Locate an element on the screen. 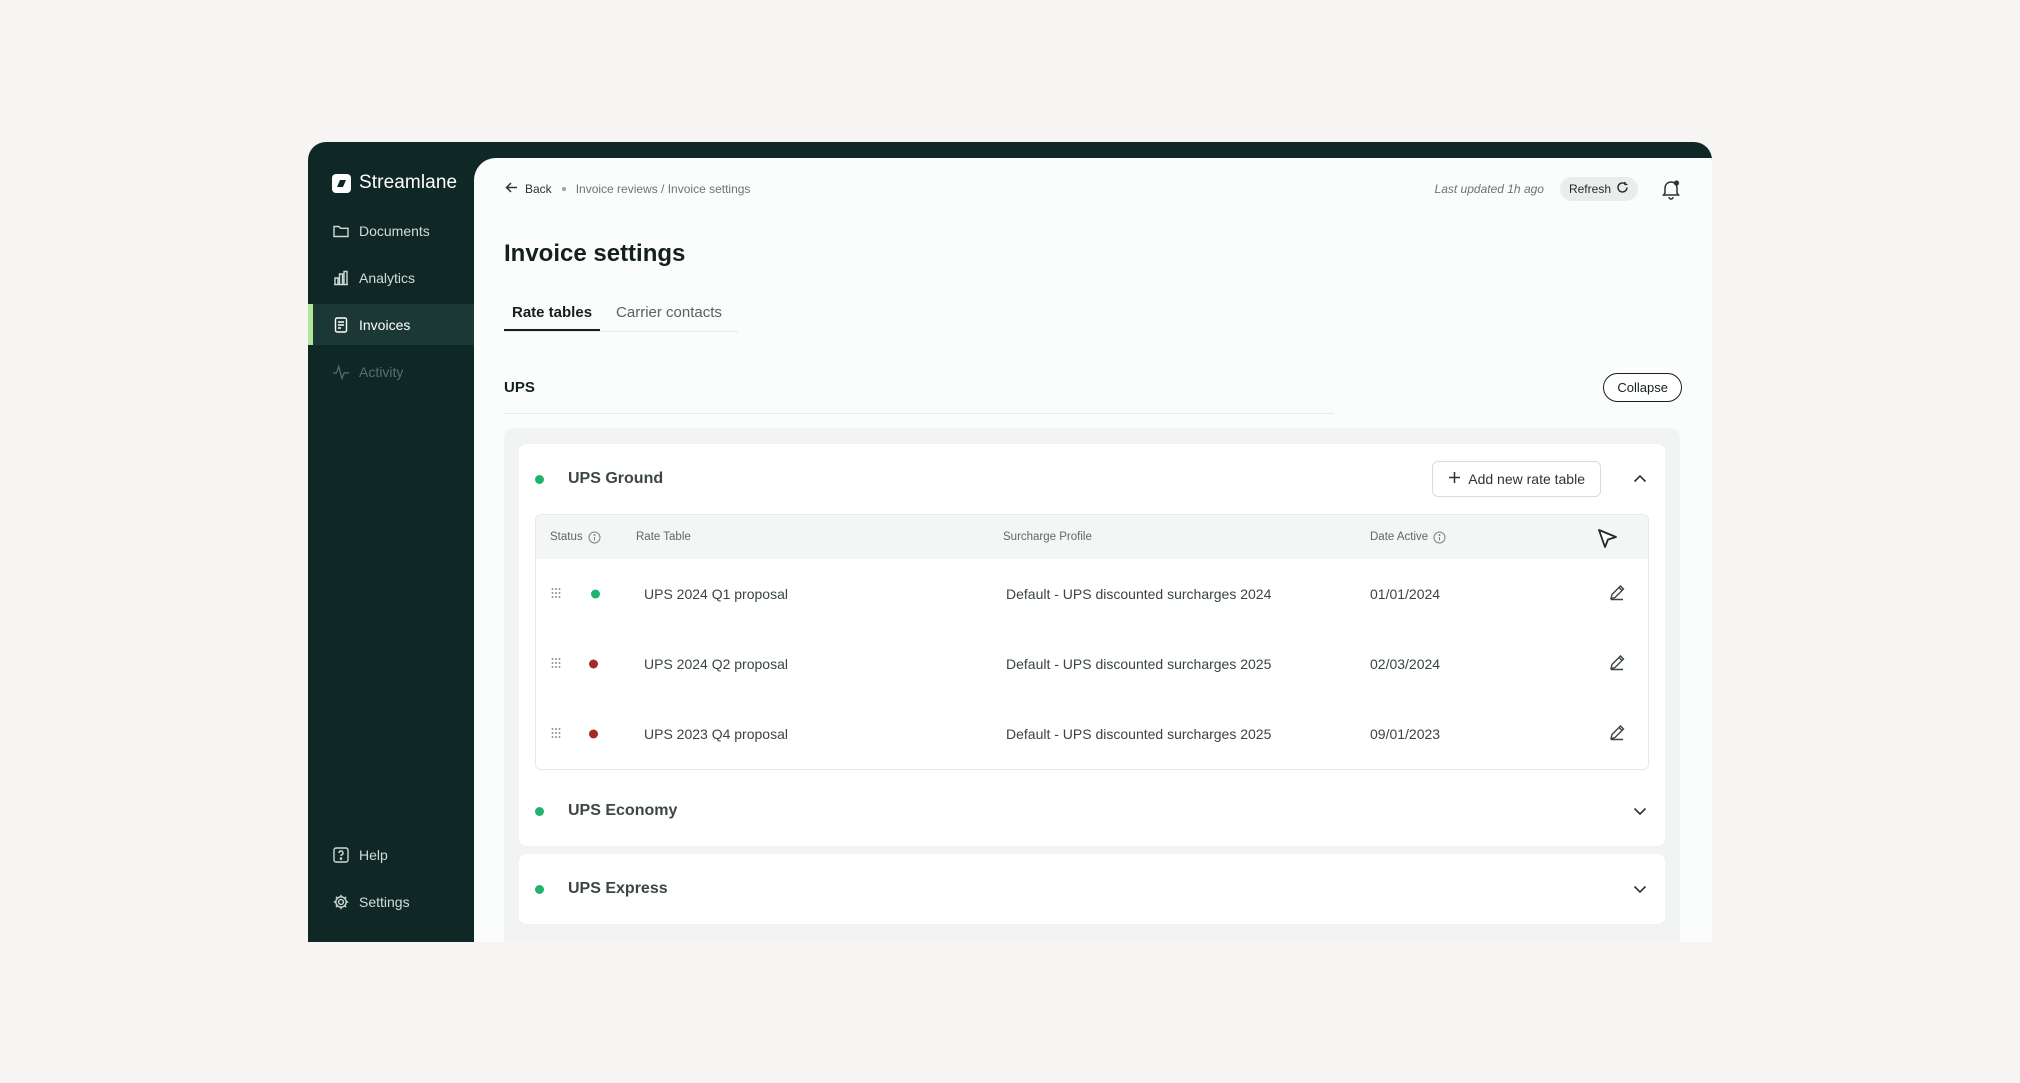  plus-icon is located at coordinates (1454, 479).